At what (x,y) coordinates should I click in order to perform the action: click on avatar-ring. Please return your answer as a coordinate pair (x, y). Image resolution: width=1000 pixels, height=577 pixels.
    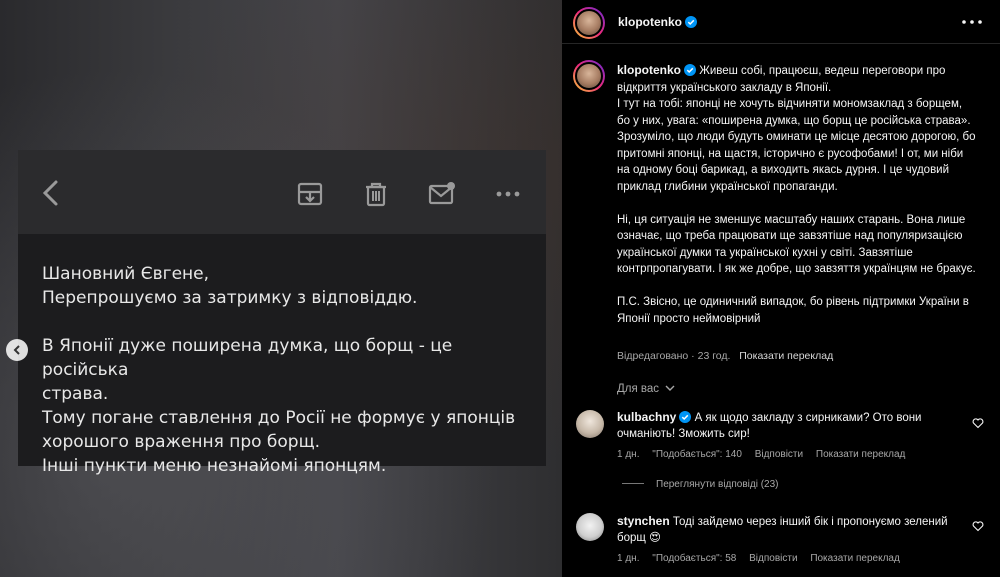
    Looking at the image, I should click on (589, 23).